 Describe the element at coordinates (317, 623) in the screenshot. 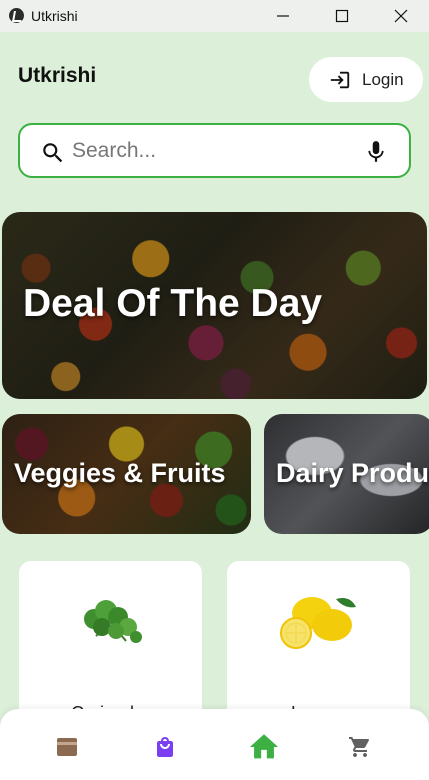

I see `lemon-image` at that location.